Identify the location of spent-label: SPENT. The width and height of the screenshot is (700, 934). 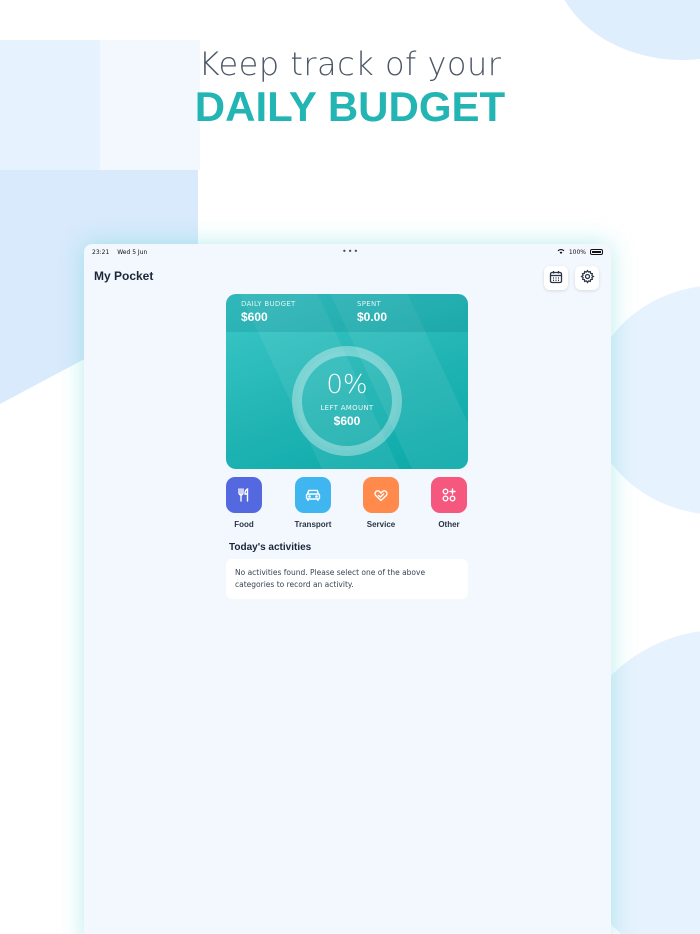
(369, 304).